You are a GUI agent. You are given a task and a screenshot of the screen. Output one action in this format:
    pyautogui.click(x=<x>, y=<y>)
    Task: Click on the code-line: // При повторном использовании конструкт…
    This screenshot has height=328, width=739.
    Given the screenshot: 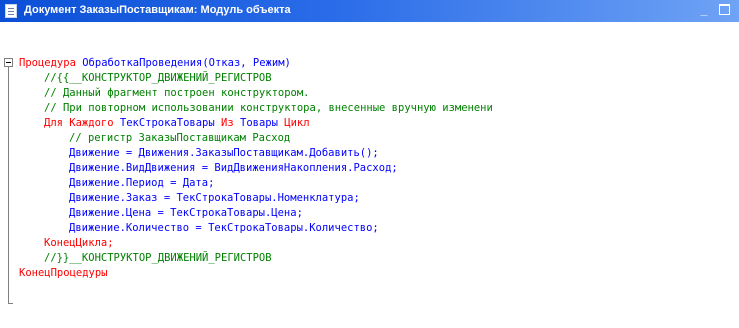 What is the action you would take?
    pyautogui.click(x=268, y=108)
    